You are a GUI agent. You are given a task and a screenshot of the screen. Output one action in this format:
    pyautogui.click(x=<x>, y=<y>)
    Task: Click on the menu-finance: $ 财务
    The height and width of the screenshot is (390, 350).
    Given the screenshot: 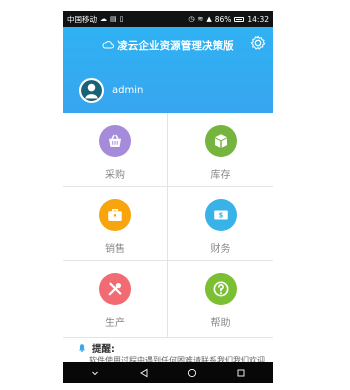 What is the action you would take?
    pyautogui.click(x=220, y=224)
    